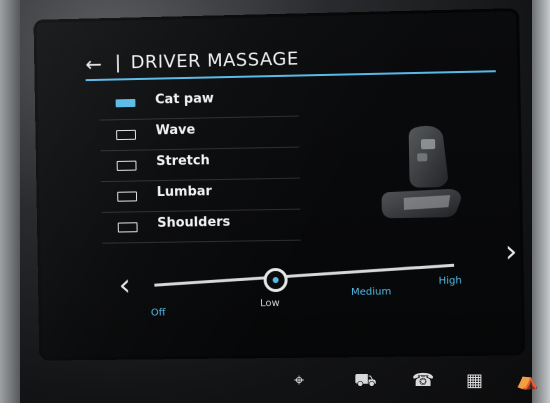 The height and width of the screenshot is (403, 550). I want to click on hardware-shortcut-bar: ⌖ ⛟ ☎ ▦ ⛺, so click(414, 380).